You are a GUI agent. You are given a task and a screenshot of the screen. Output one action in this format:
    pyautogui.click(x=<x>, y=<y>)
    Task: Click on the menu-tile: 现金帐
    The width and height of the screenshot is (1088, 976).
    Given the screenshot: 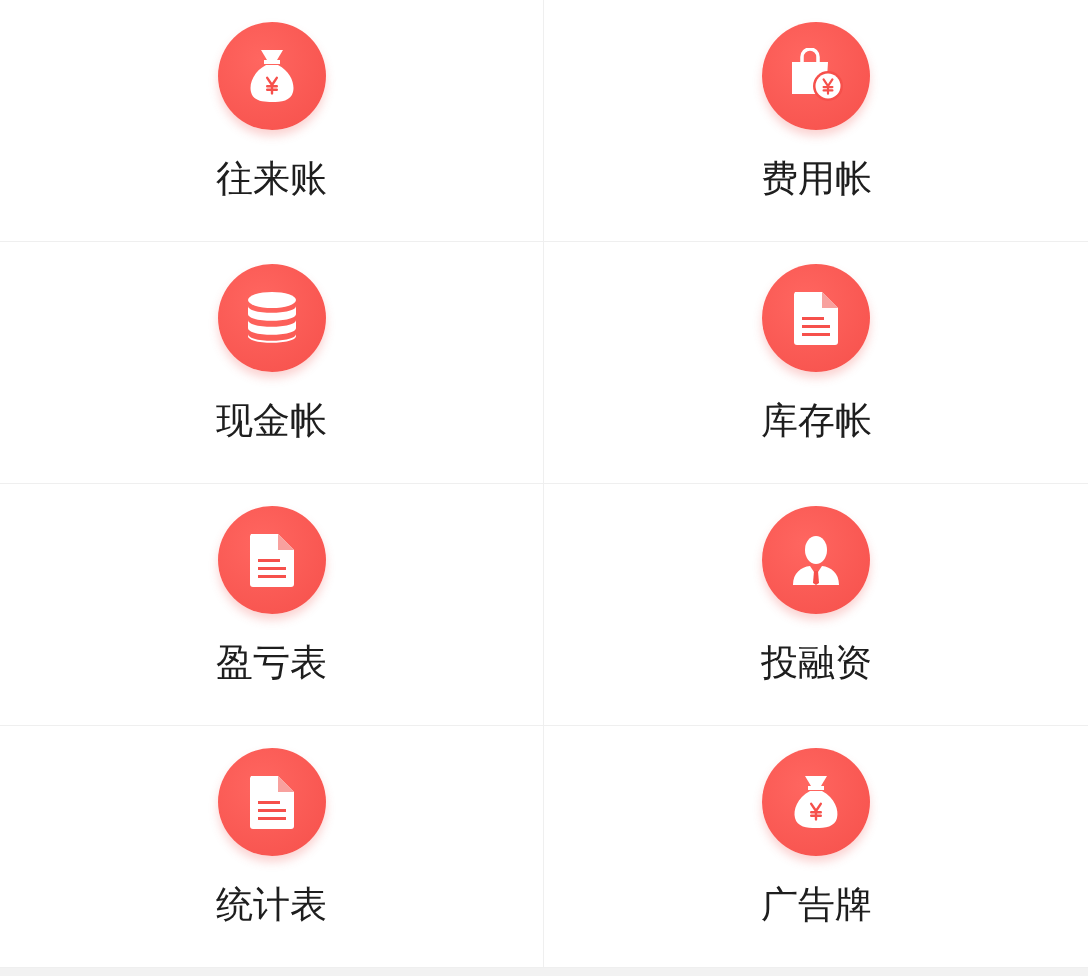 What is the action you would take?
    pyautogui.click(x=272, y=363)
    